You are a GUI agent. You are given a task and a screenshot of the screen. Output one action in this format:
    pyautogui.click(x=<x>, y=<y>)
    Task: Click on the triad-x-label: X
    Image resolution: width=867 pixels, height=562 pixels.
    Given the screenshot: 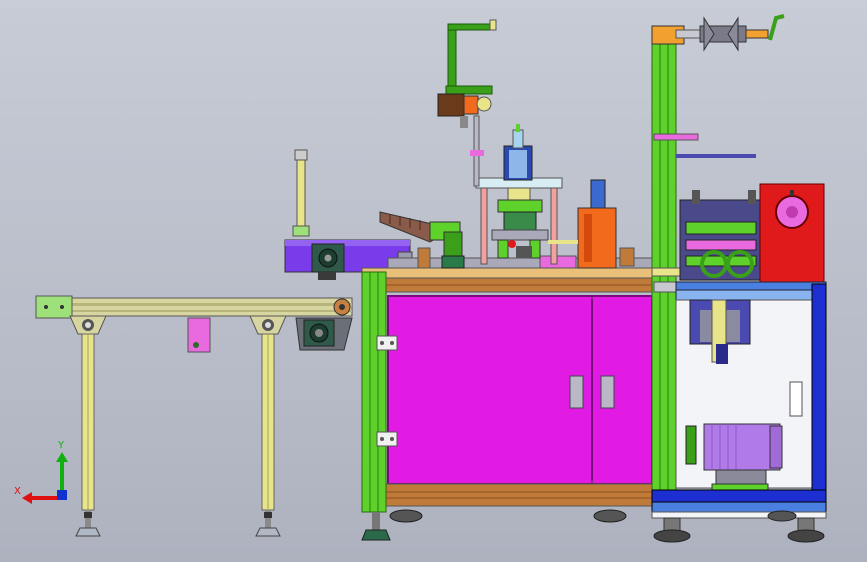 What is the action you would take?
    pyautogui.click(x=17, y=491)
    